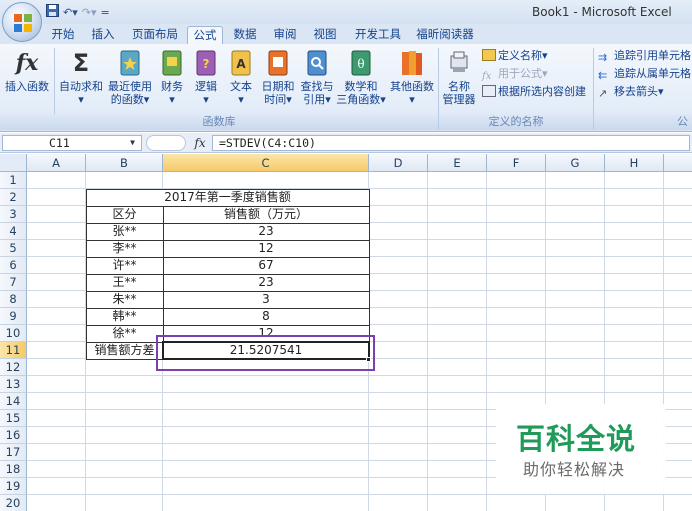 Image resolution: width=692 pixels, height=511 pixels. Describe the element at coordinates (70, 13) in the screenshot. I see `undo-icon: ↶▾` at that location.